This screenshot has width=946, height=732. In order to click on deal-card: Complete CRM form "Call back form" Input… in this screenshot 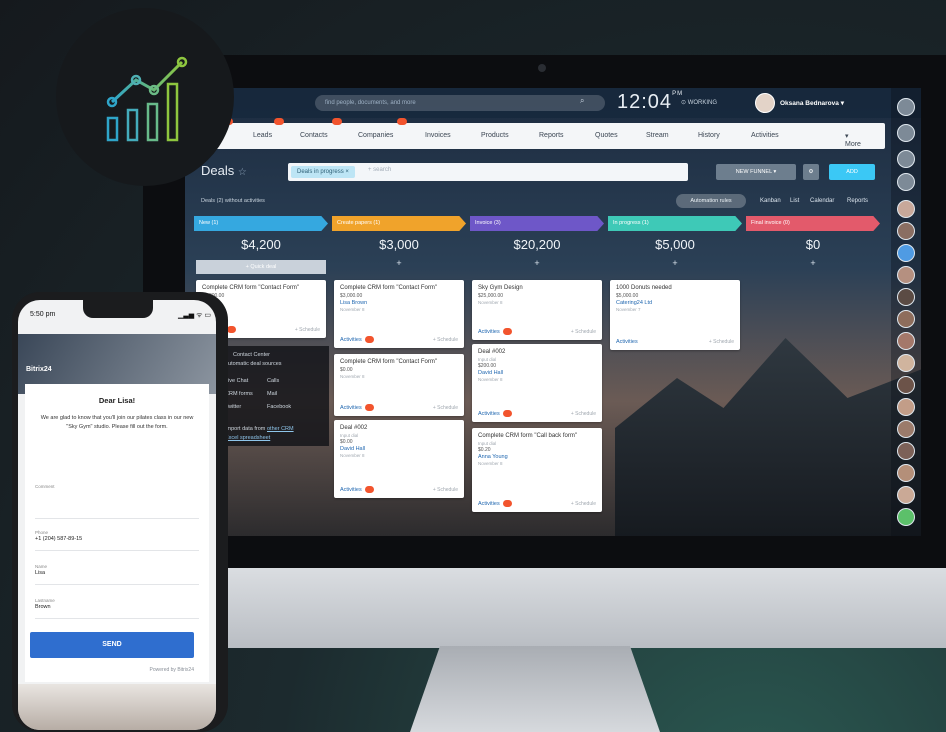, I will do `click(537, 470)`.